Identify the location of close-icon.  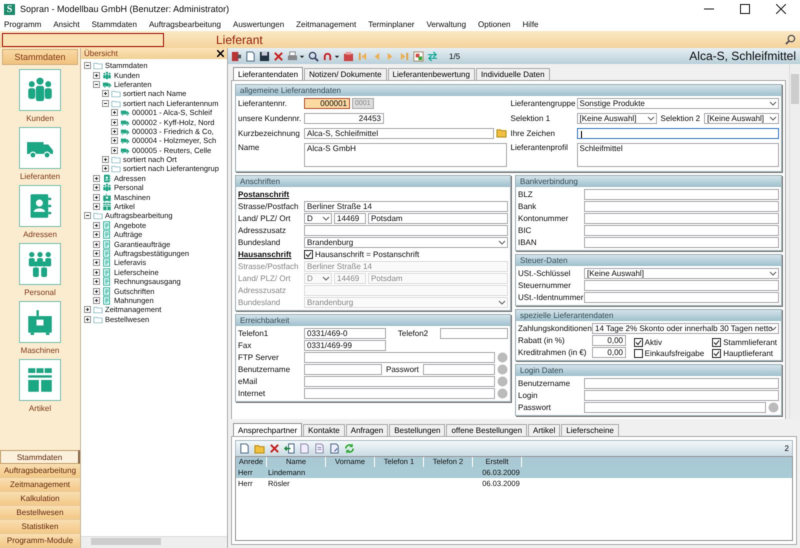
(781, 9).